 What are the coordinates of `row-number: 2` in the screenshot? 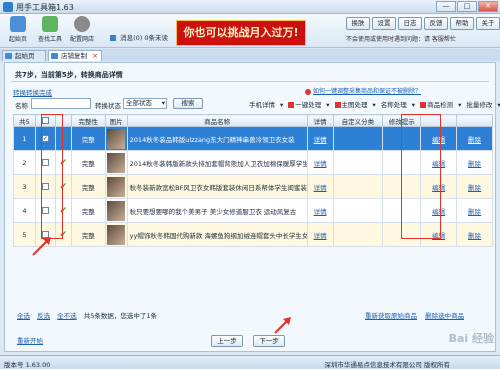 It's located at (24, 162).